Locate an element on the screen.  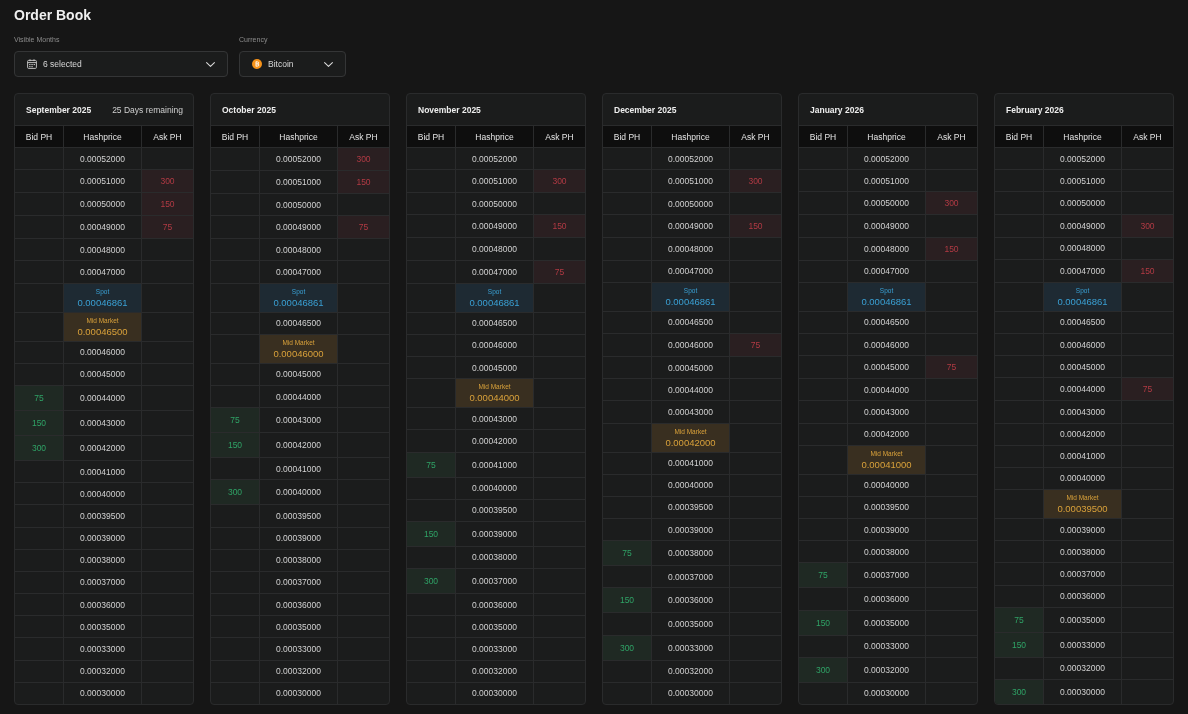
calendar-icon is located at coordinates (32, 64).